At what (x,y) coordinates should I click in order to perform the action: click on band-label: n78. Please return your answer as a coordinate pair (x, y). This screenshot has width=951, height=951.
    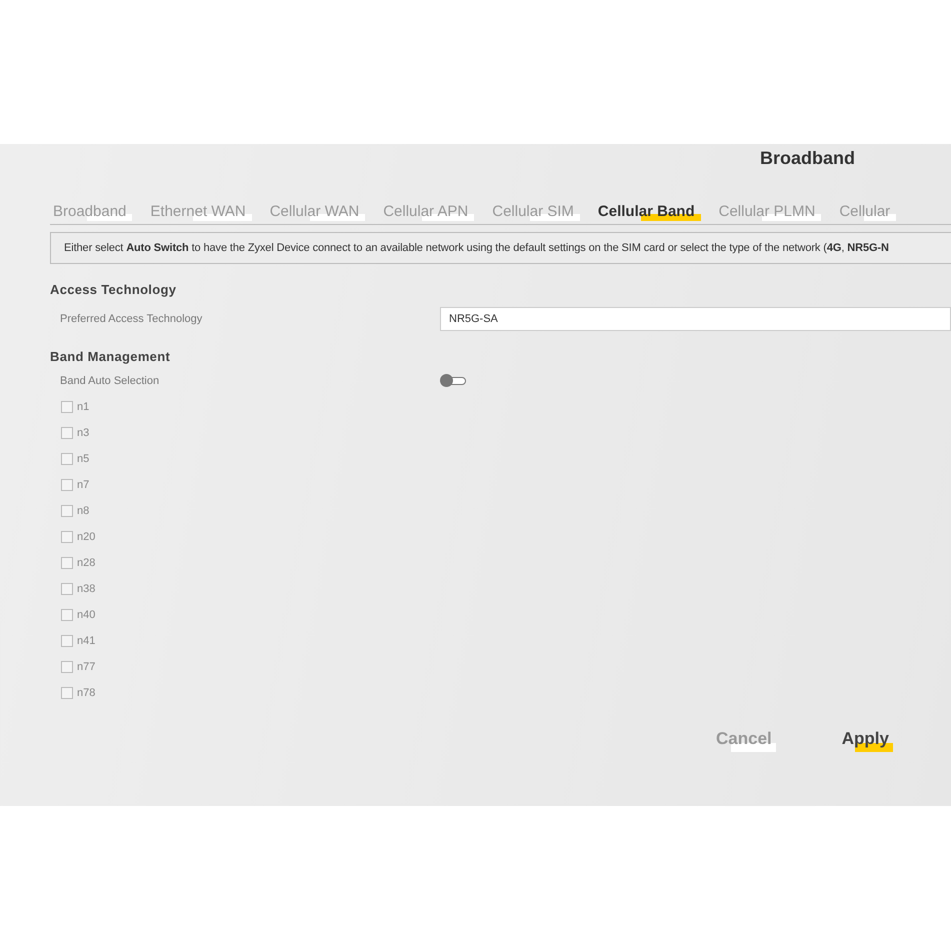
    Looking at the image, I should click on (86, 693).